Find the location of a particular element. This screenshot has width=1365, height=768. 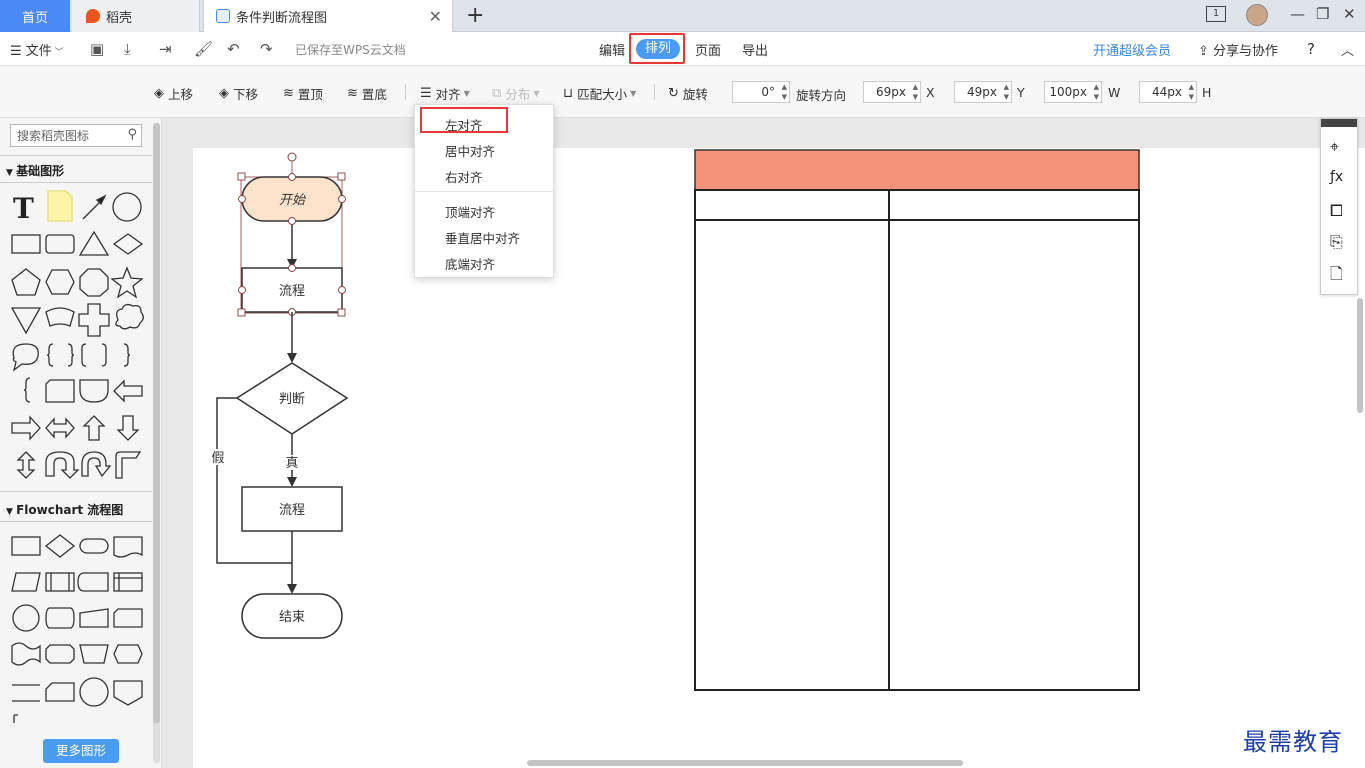

new-tab-button: + is located at coordinates (475, 15).